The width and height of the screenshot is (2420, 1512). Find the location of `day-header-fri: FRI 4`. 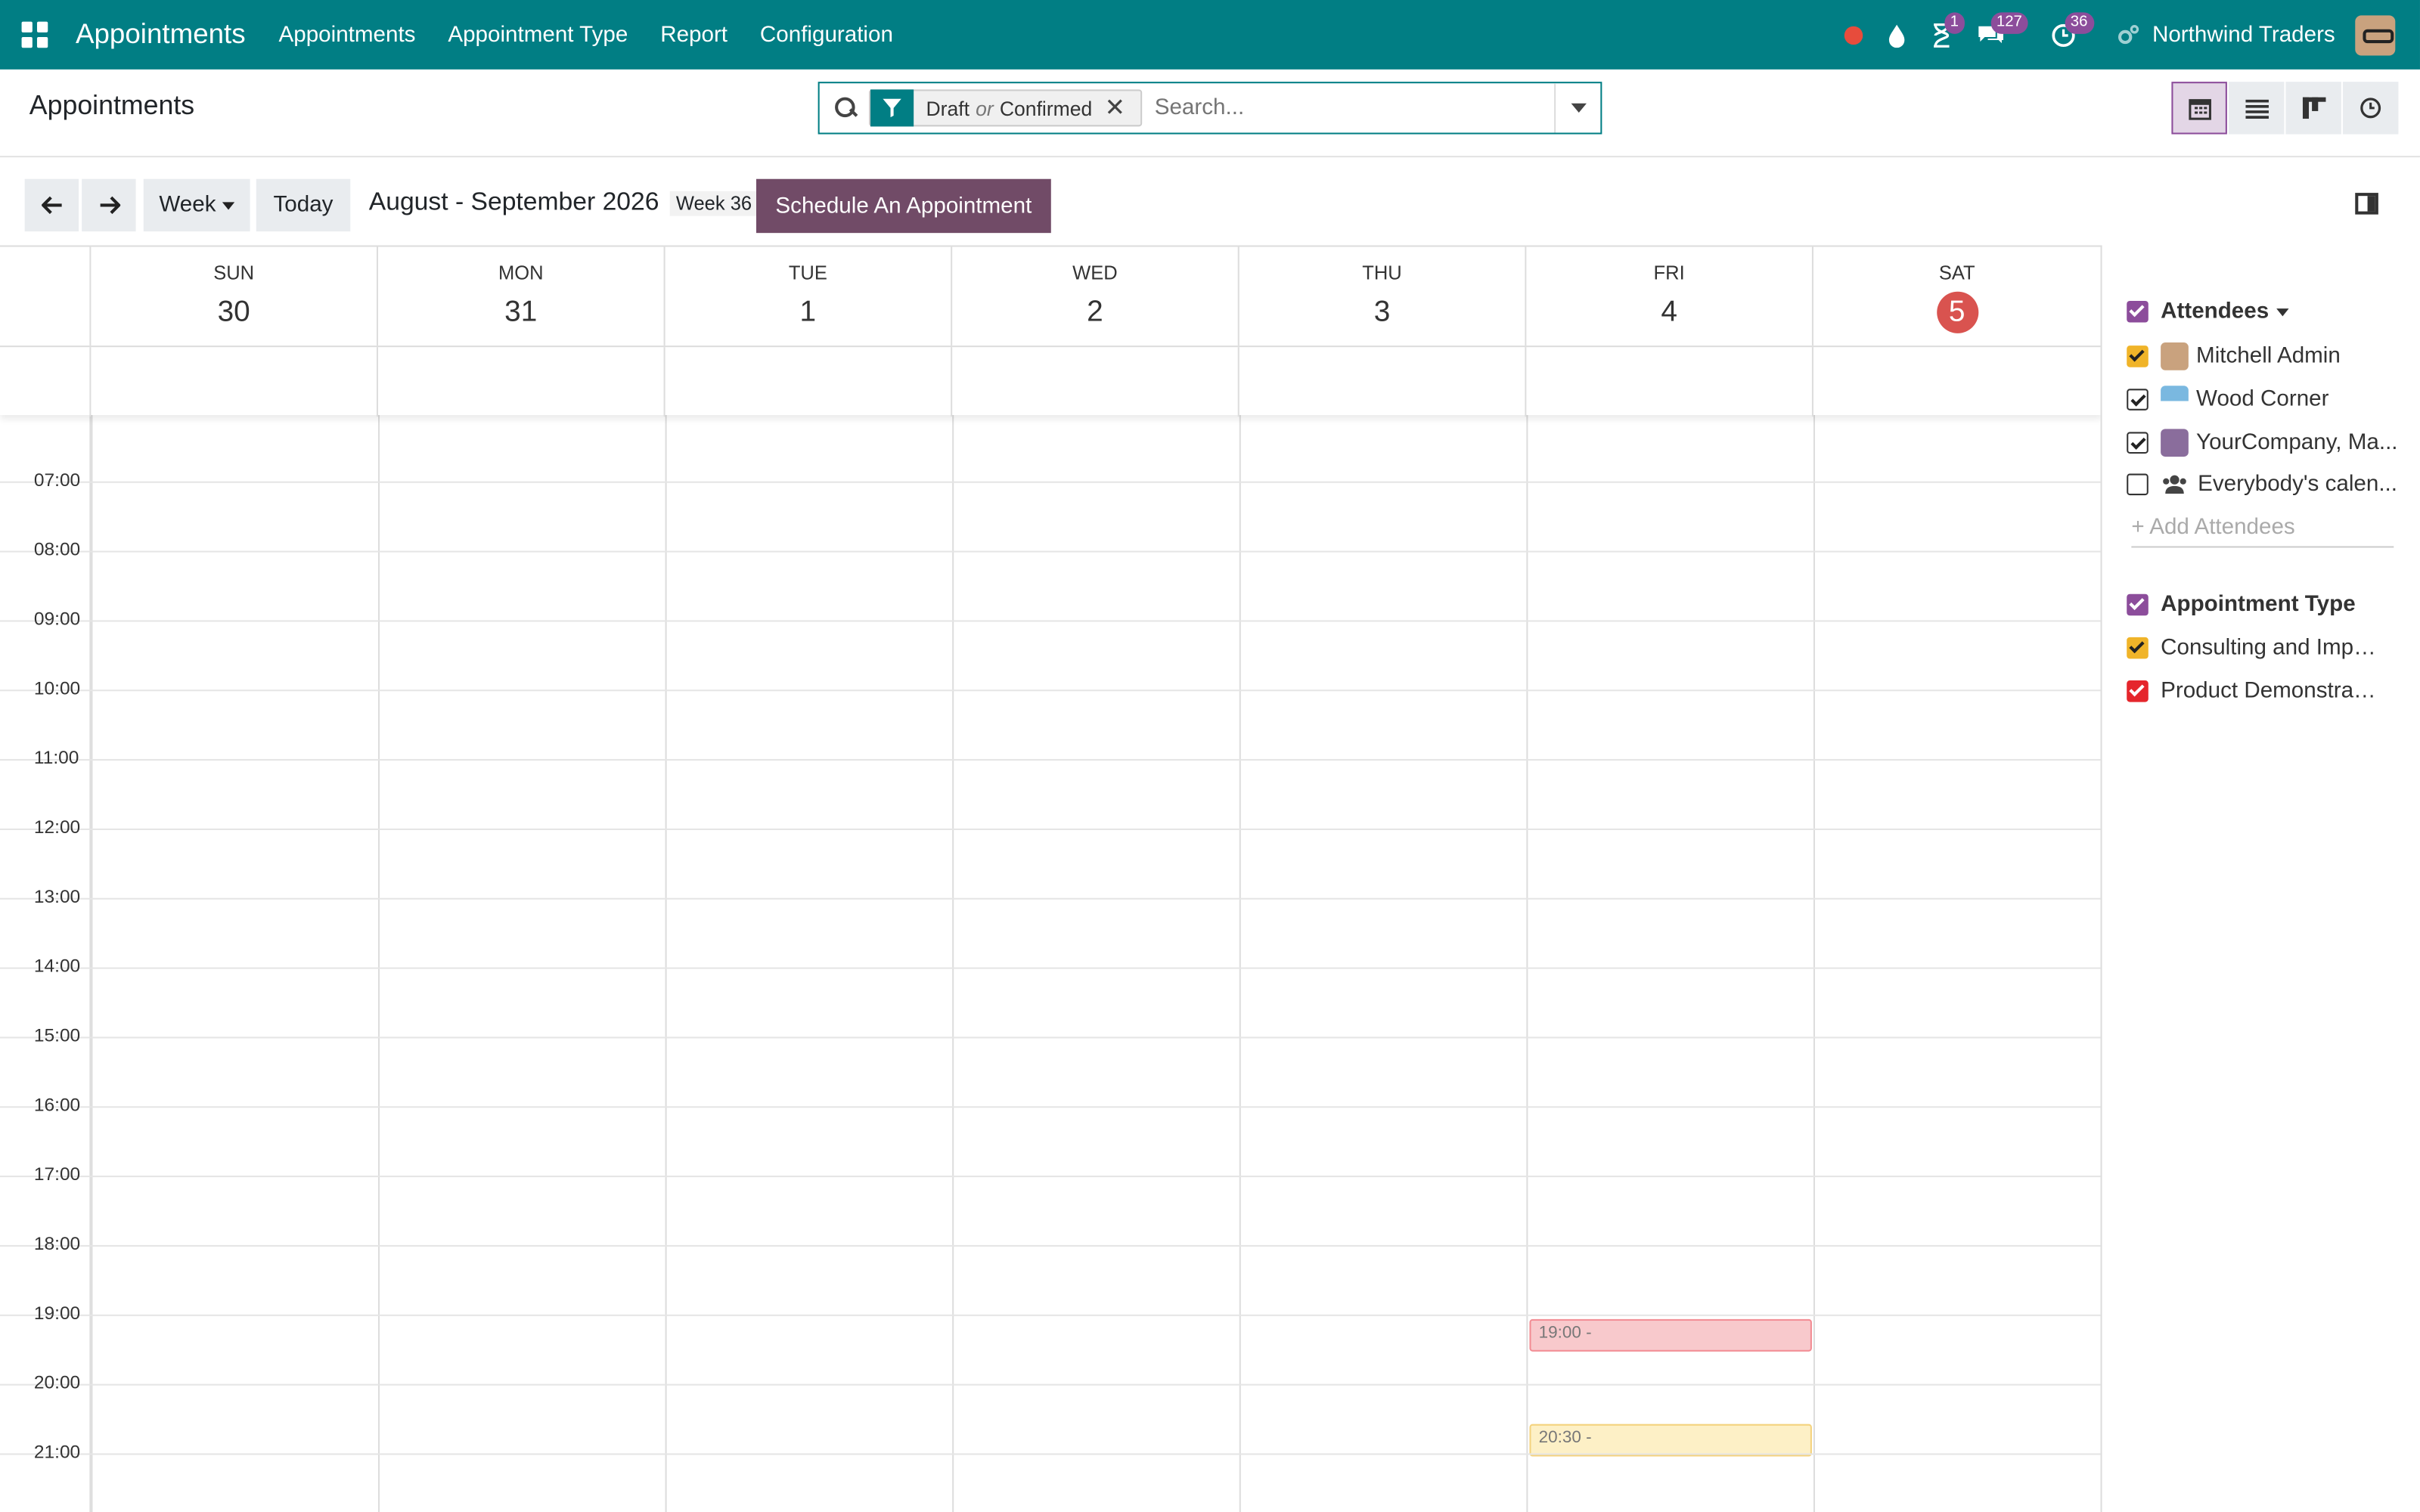

day-header-fri: FRI 4 is located at coordinates (1669, 296).